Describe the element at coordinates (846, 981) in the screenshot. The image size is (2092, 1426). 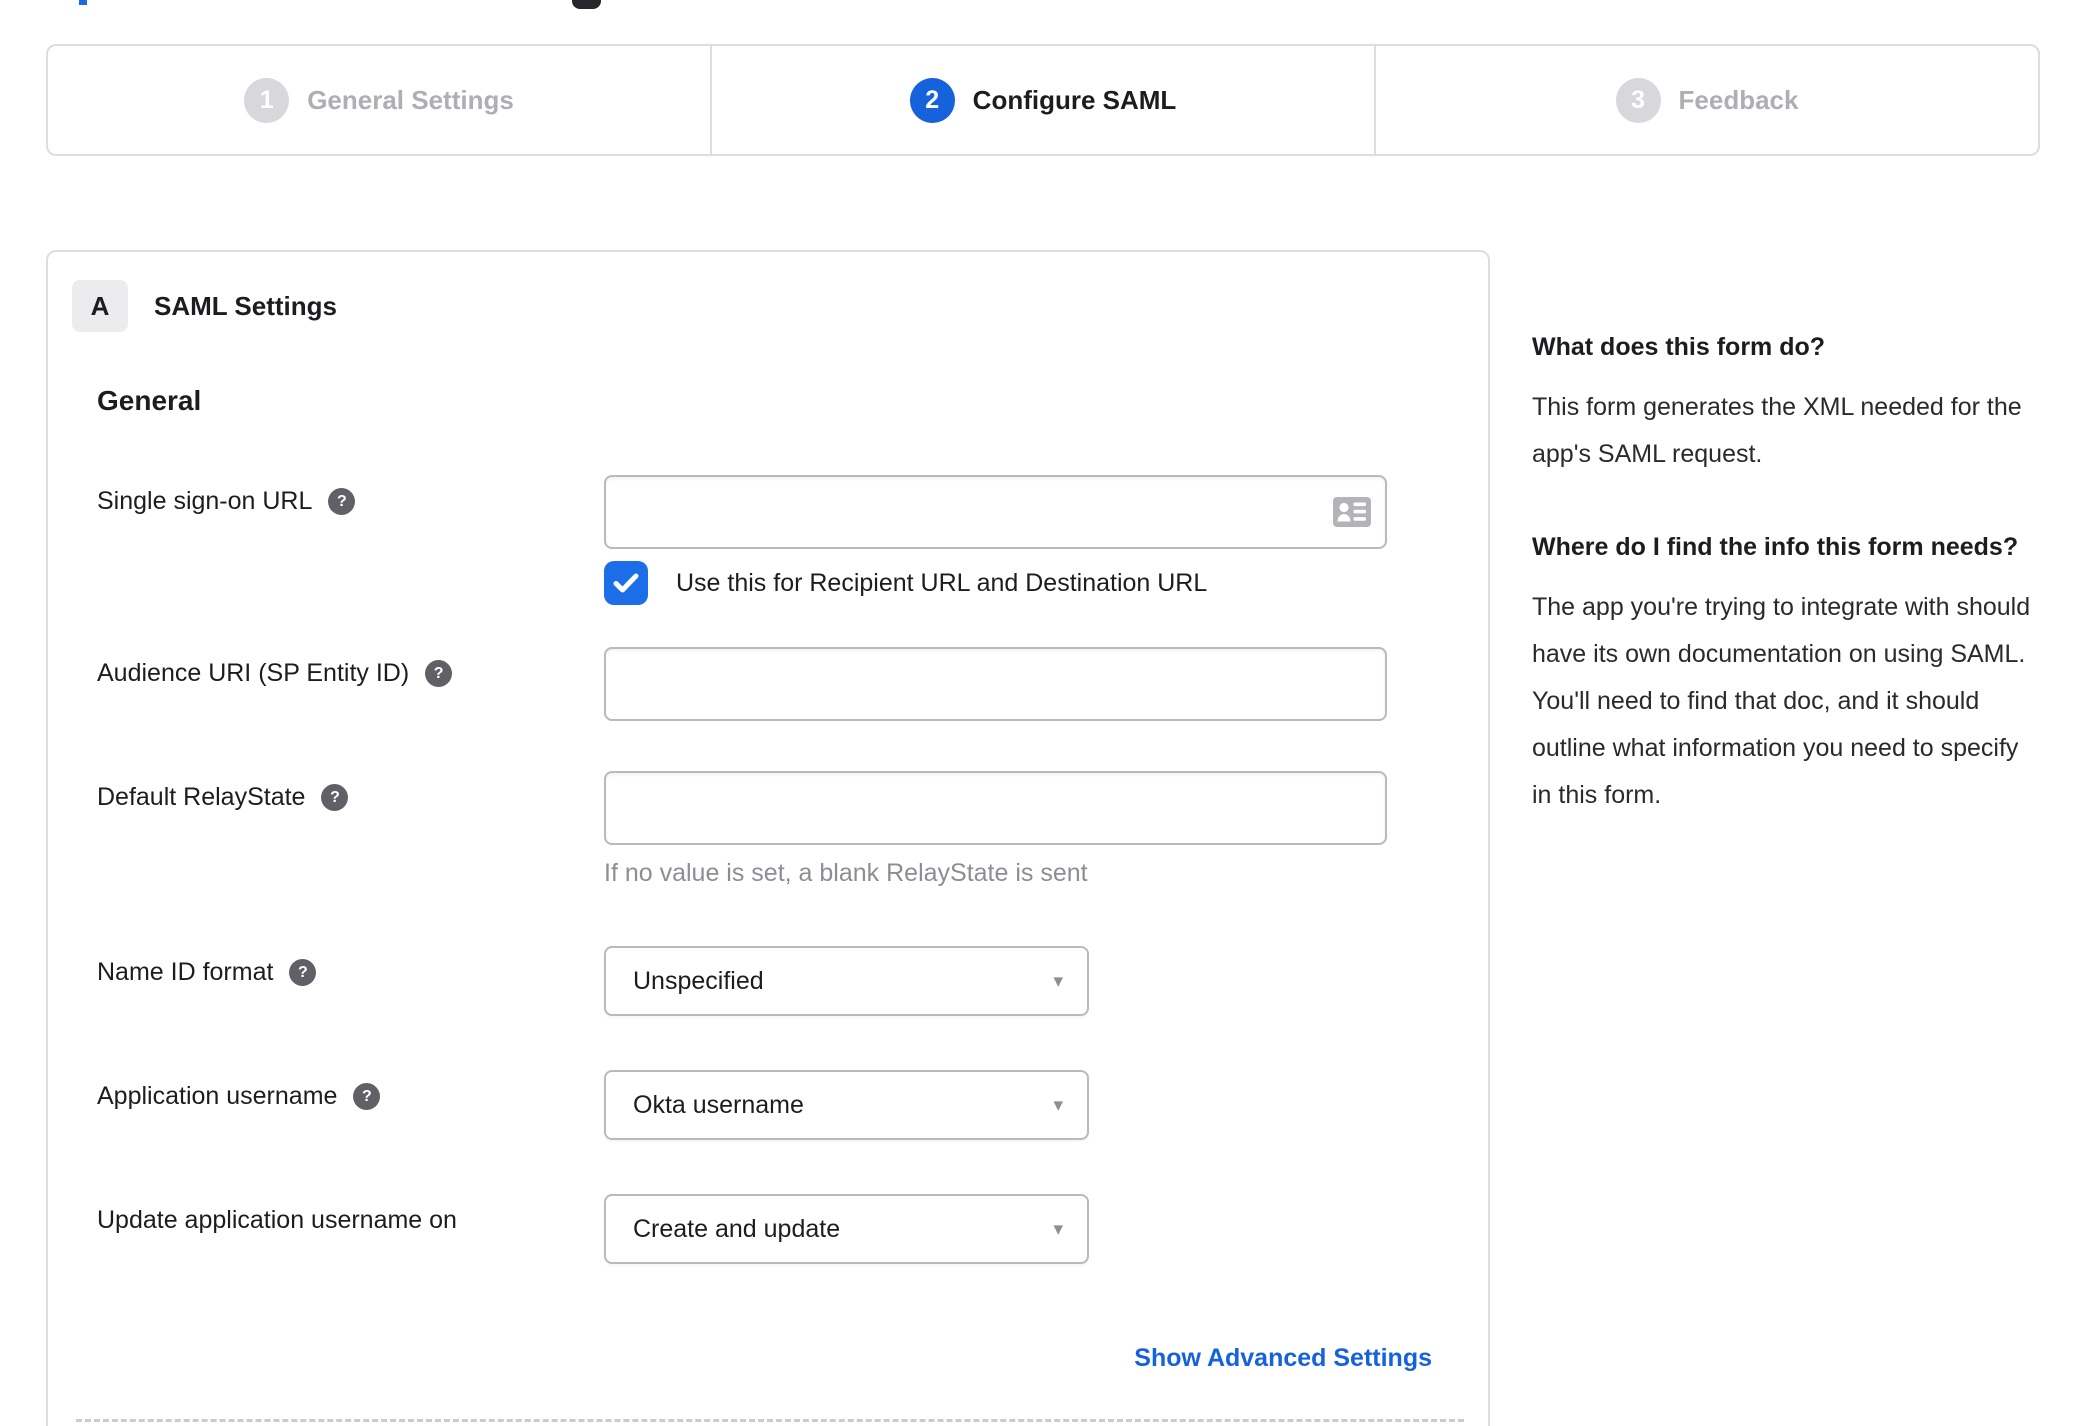
I see `name-id-format-select: Unspecified ▾` at that location.